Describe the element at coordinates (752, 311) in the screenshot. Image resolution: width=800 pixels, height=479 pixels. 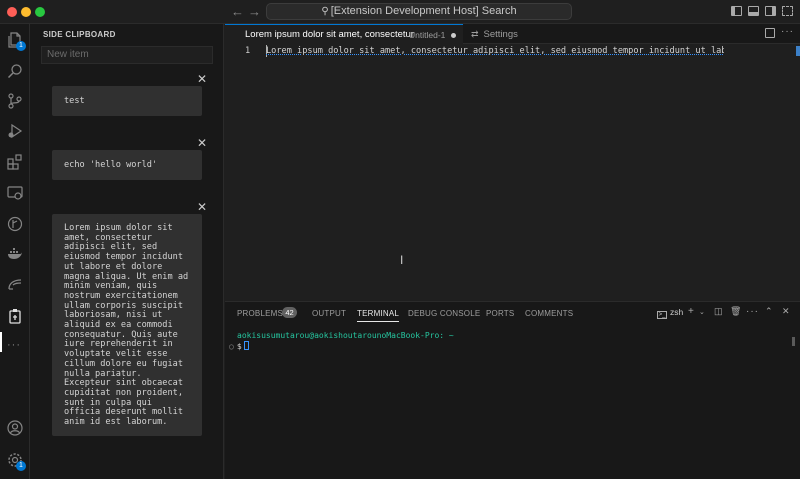
I see `panel-more-actions-icon: ···` at that location.